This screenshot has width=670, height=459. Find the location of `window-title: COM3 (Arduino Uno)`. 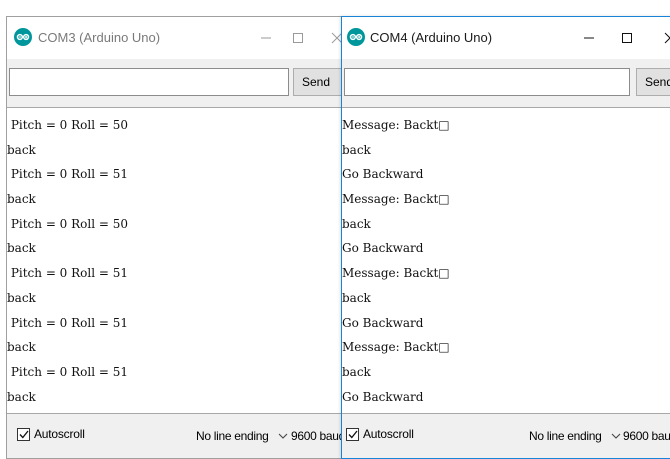

window-title: COM3 (Arduino Uno) is located at coordinates (99, 37).